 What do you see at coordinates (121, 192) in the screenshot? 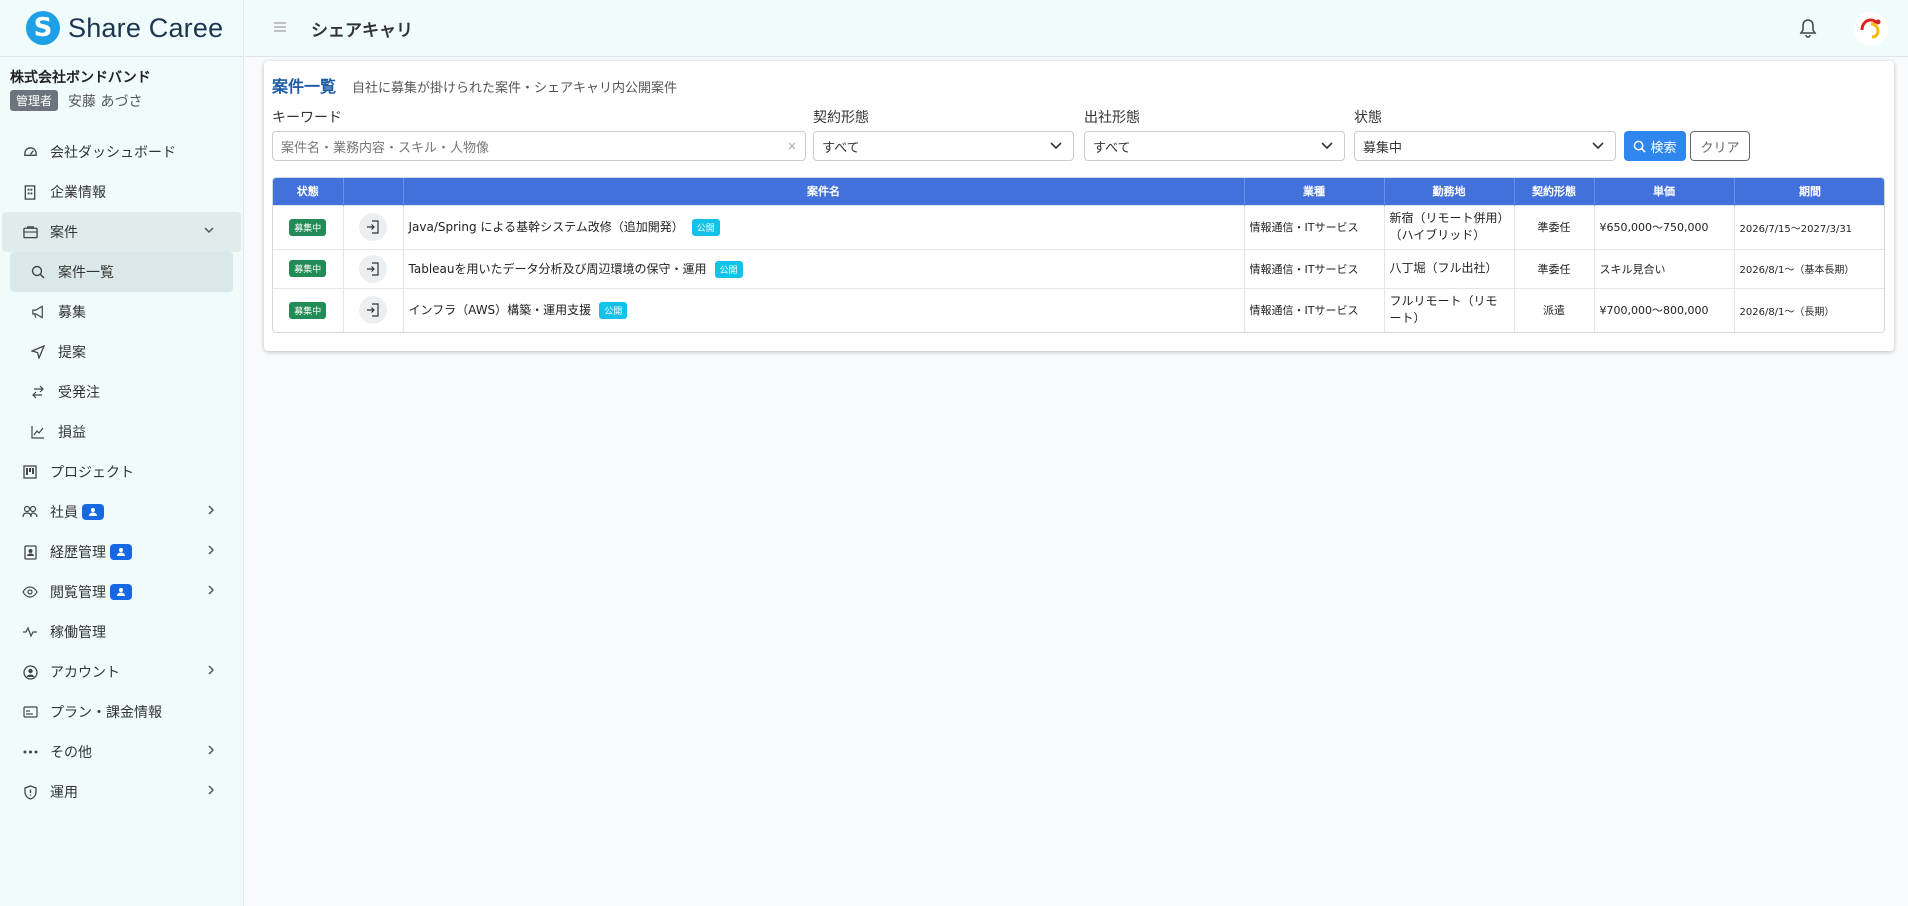
I see `sidebar-item-company: 企業情報` at bounding box center [121, 192].